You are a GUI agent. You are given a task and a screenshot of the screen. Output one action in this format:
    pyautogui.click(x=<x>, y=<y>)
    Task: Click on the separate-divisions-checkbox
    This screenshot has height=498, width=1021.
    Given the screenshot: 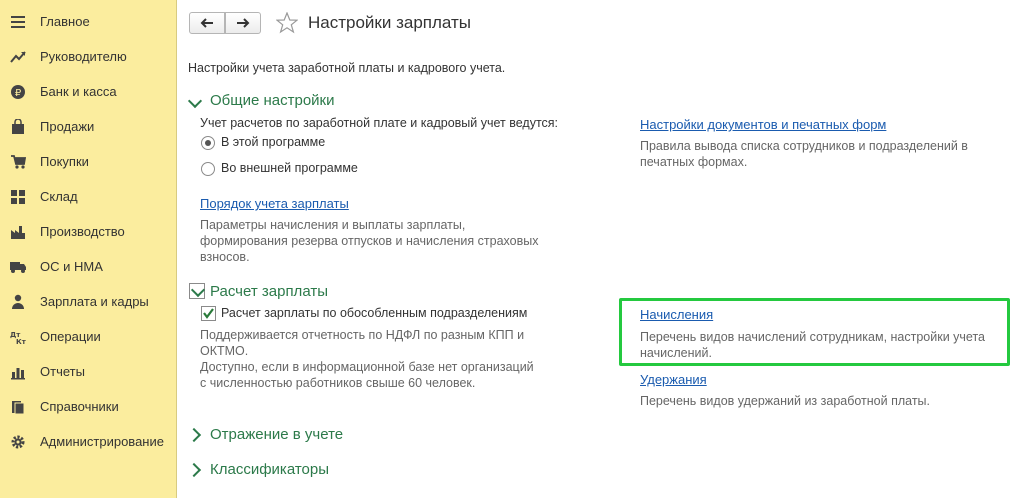 What is the action you would take?
    pyautogui.click(x=208, y=313)
    